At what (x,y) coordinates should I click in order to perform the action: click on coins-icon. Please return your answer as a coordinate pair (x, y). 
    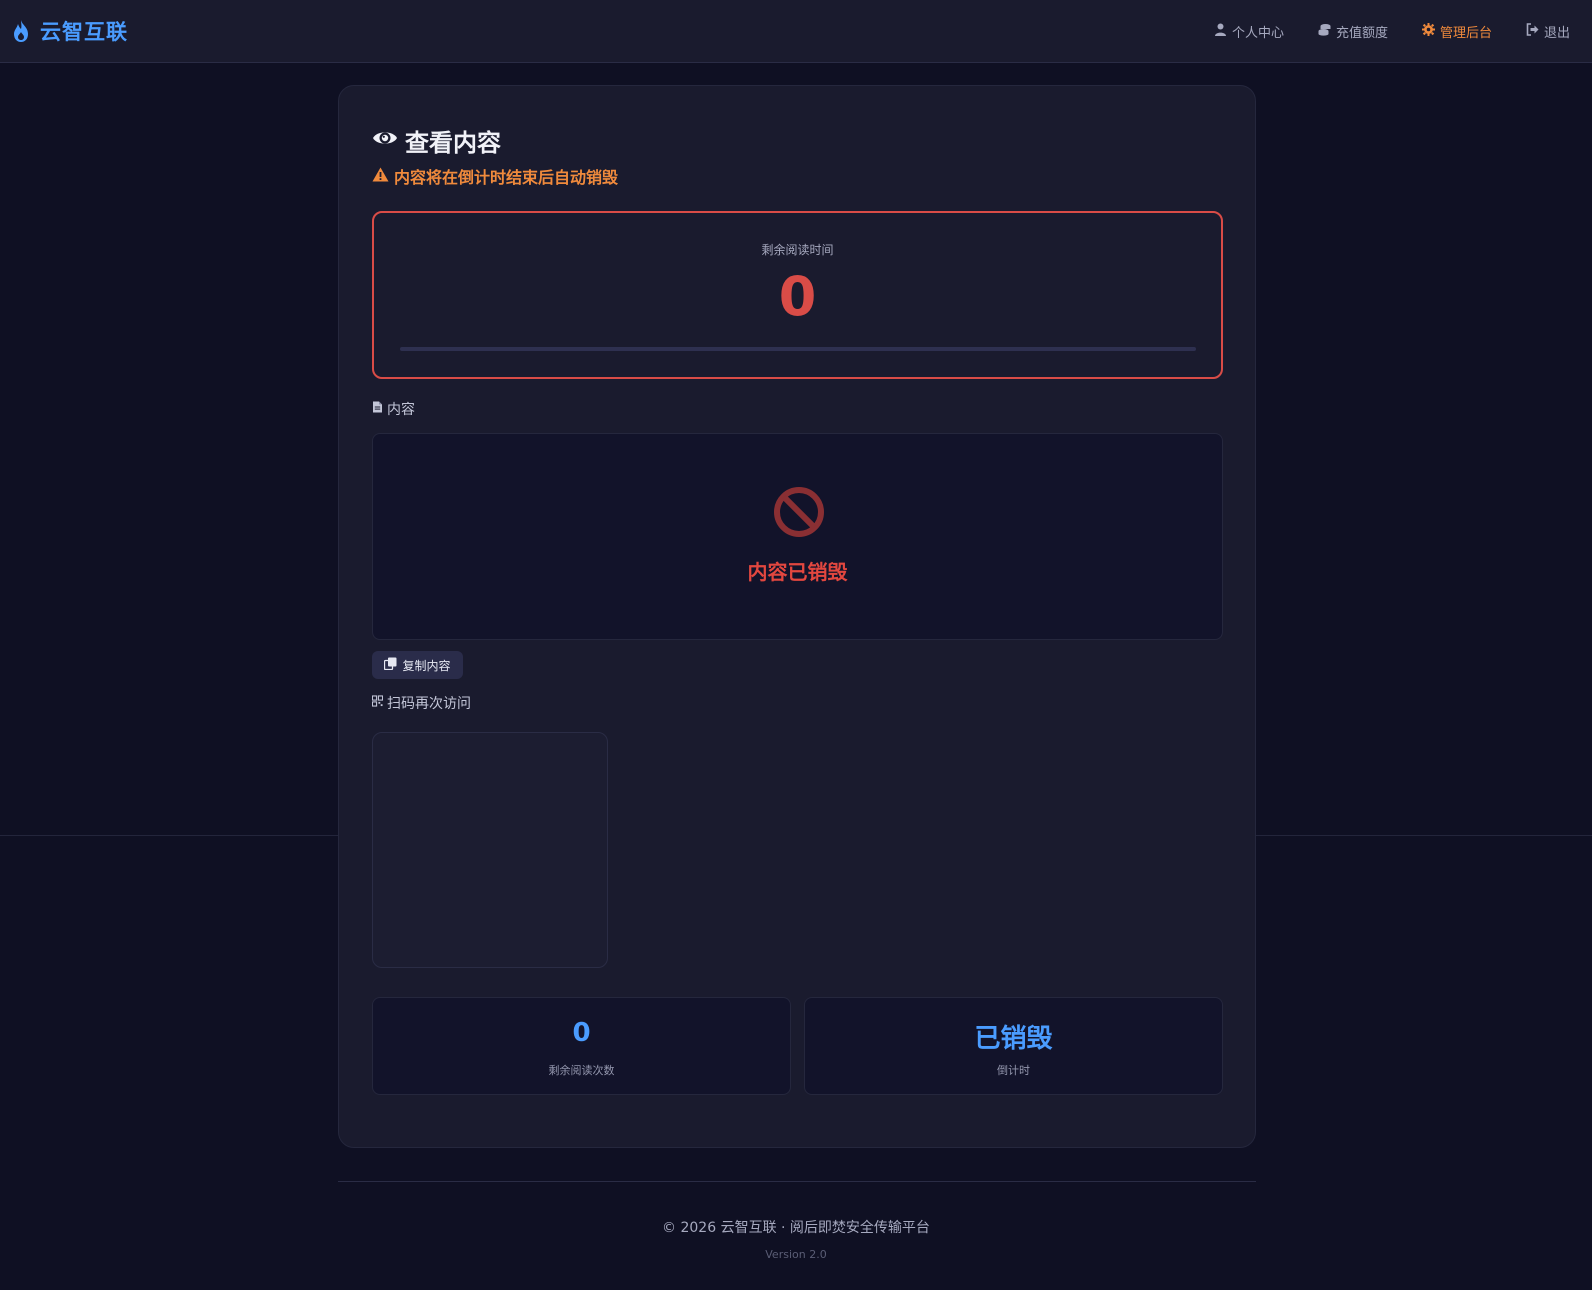
    Looking at the image, I should click on (1324, 31).